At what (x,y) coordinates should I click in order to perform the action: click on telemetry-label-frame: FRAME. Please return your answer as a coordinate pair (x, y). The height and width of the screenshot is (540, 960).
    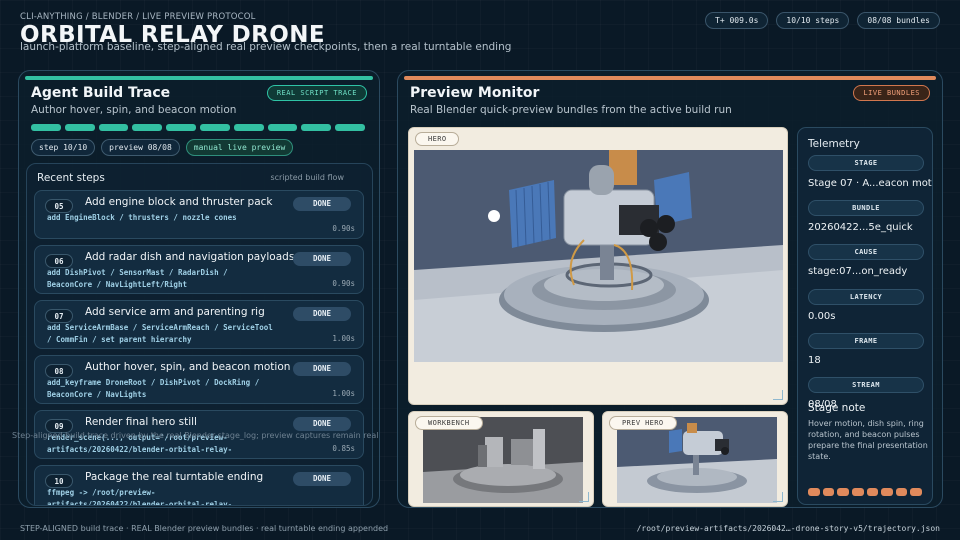
    Looking at the image, I should click on (866, 341).